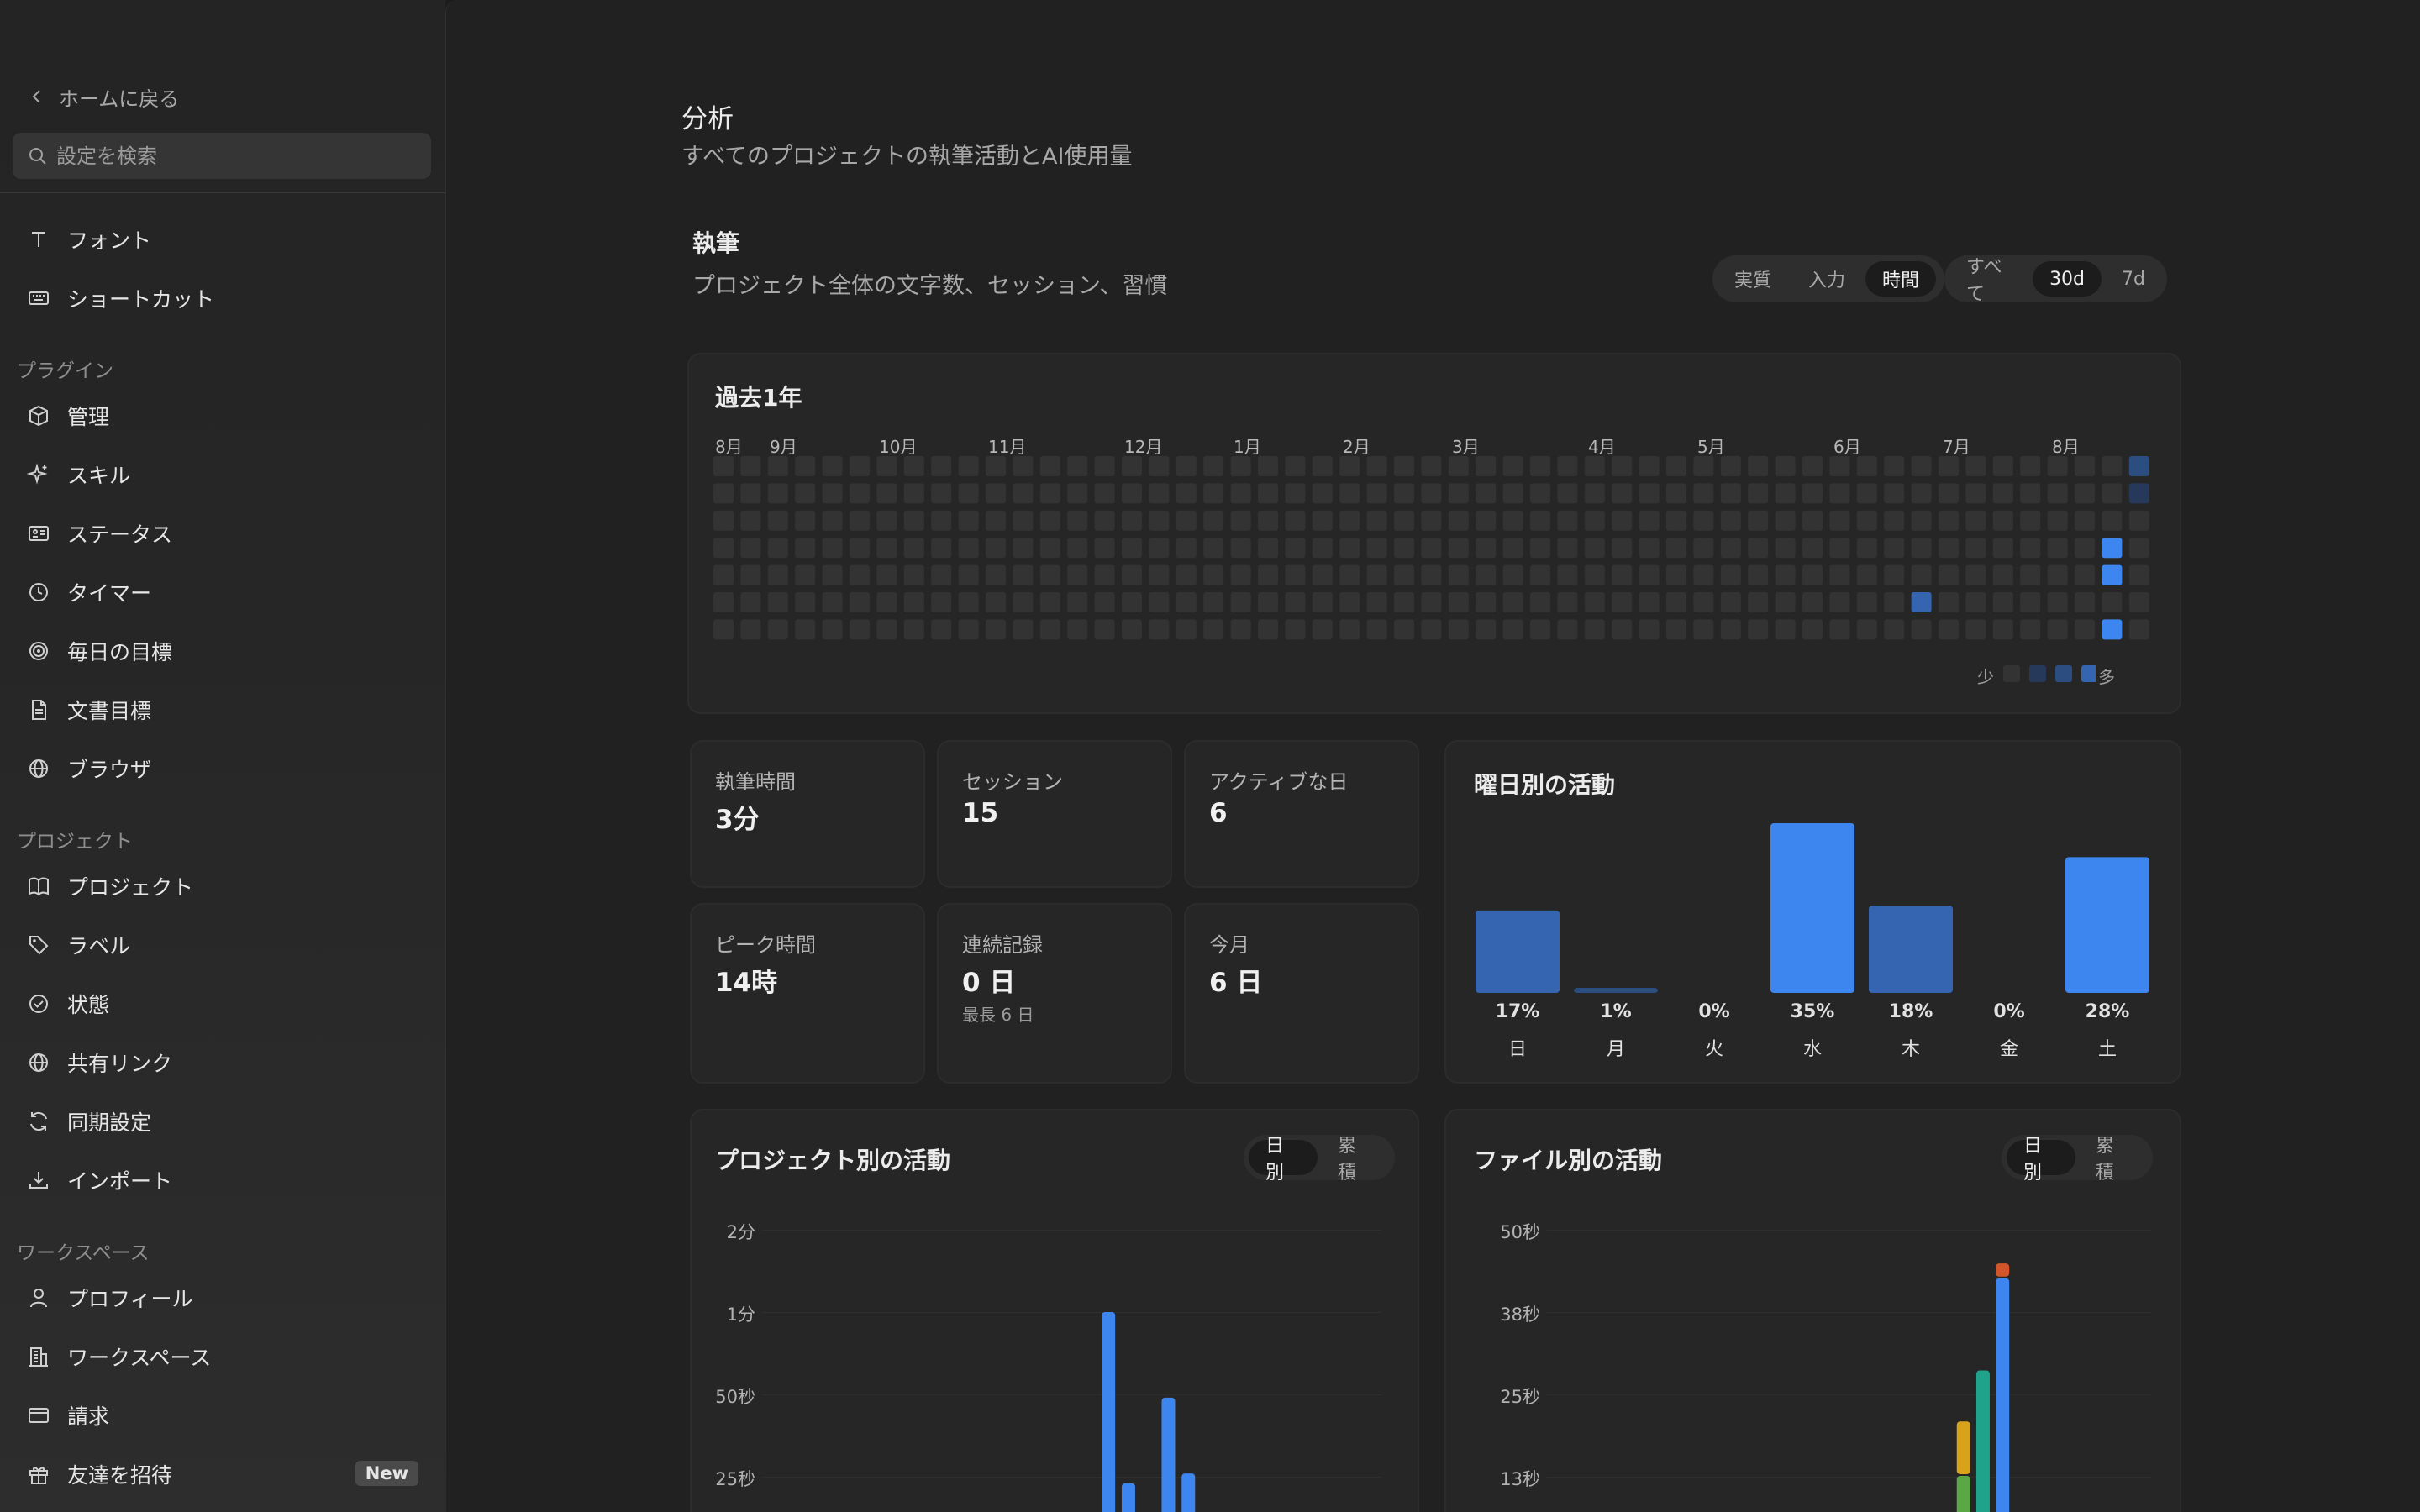 The height and width of the screenshot is (1512, 2420). I want to click on sidebar-item-sync: 同期設定, so click(222, 1121).